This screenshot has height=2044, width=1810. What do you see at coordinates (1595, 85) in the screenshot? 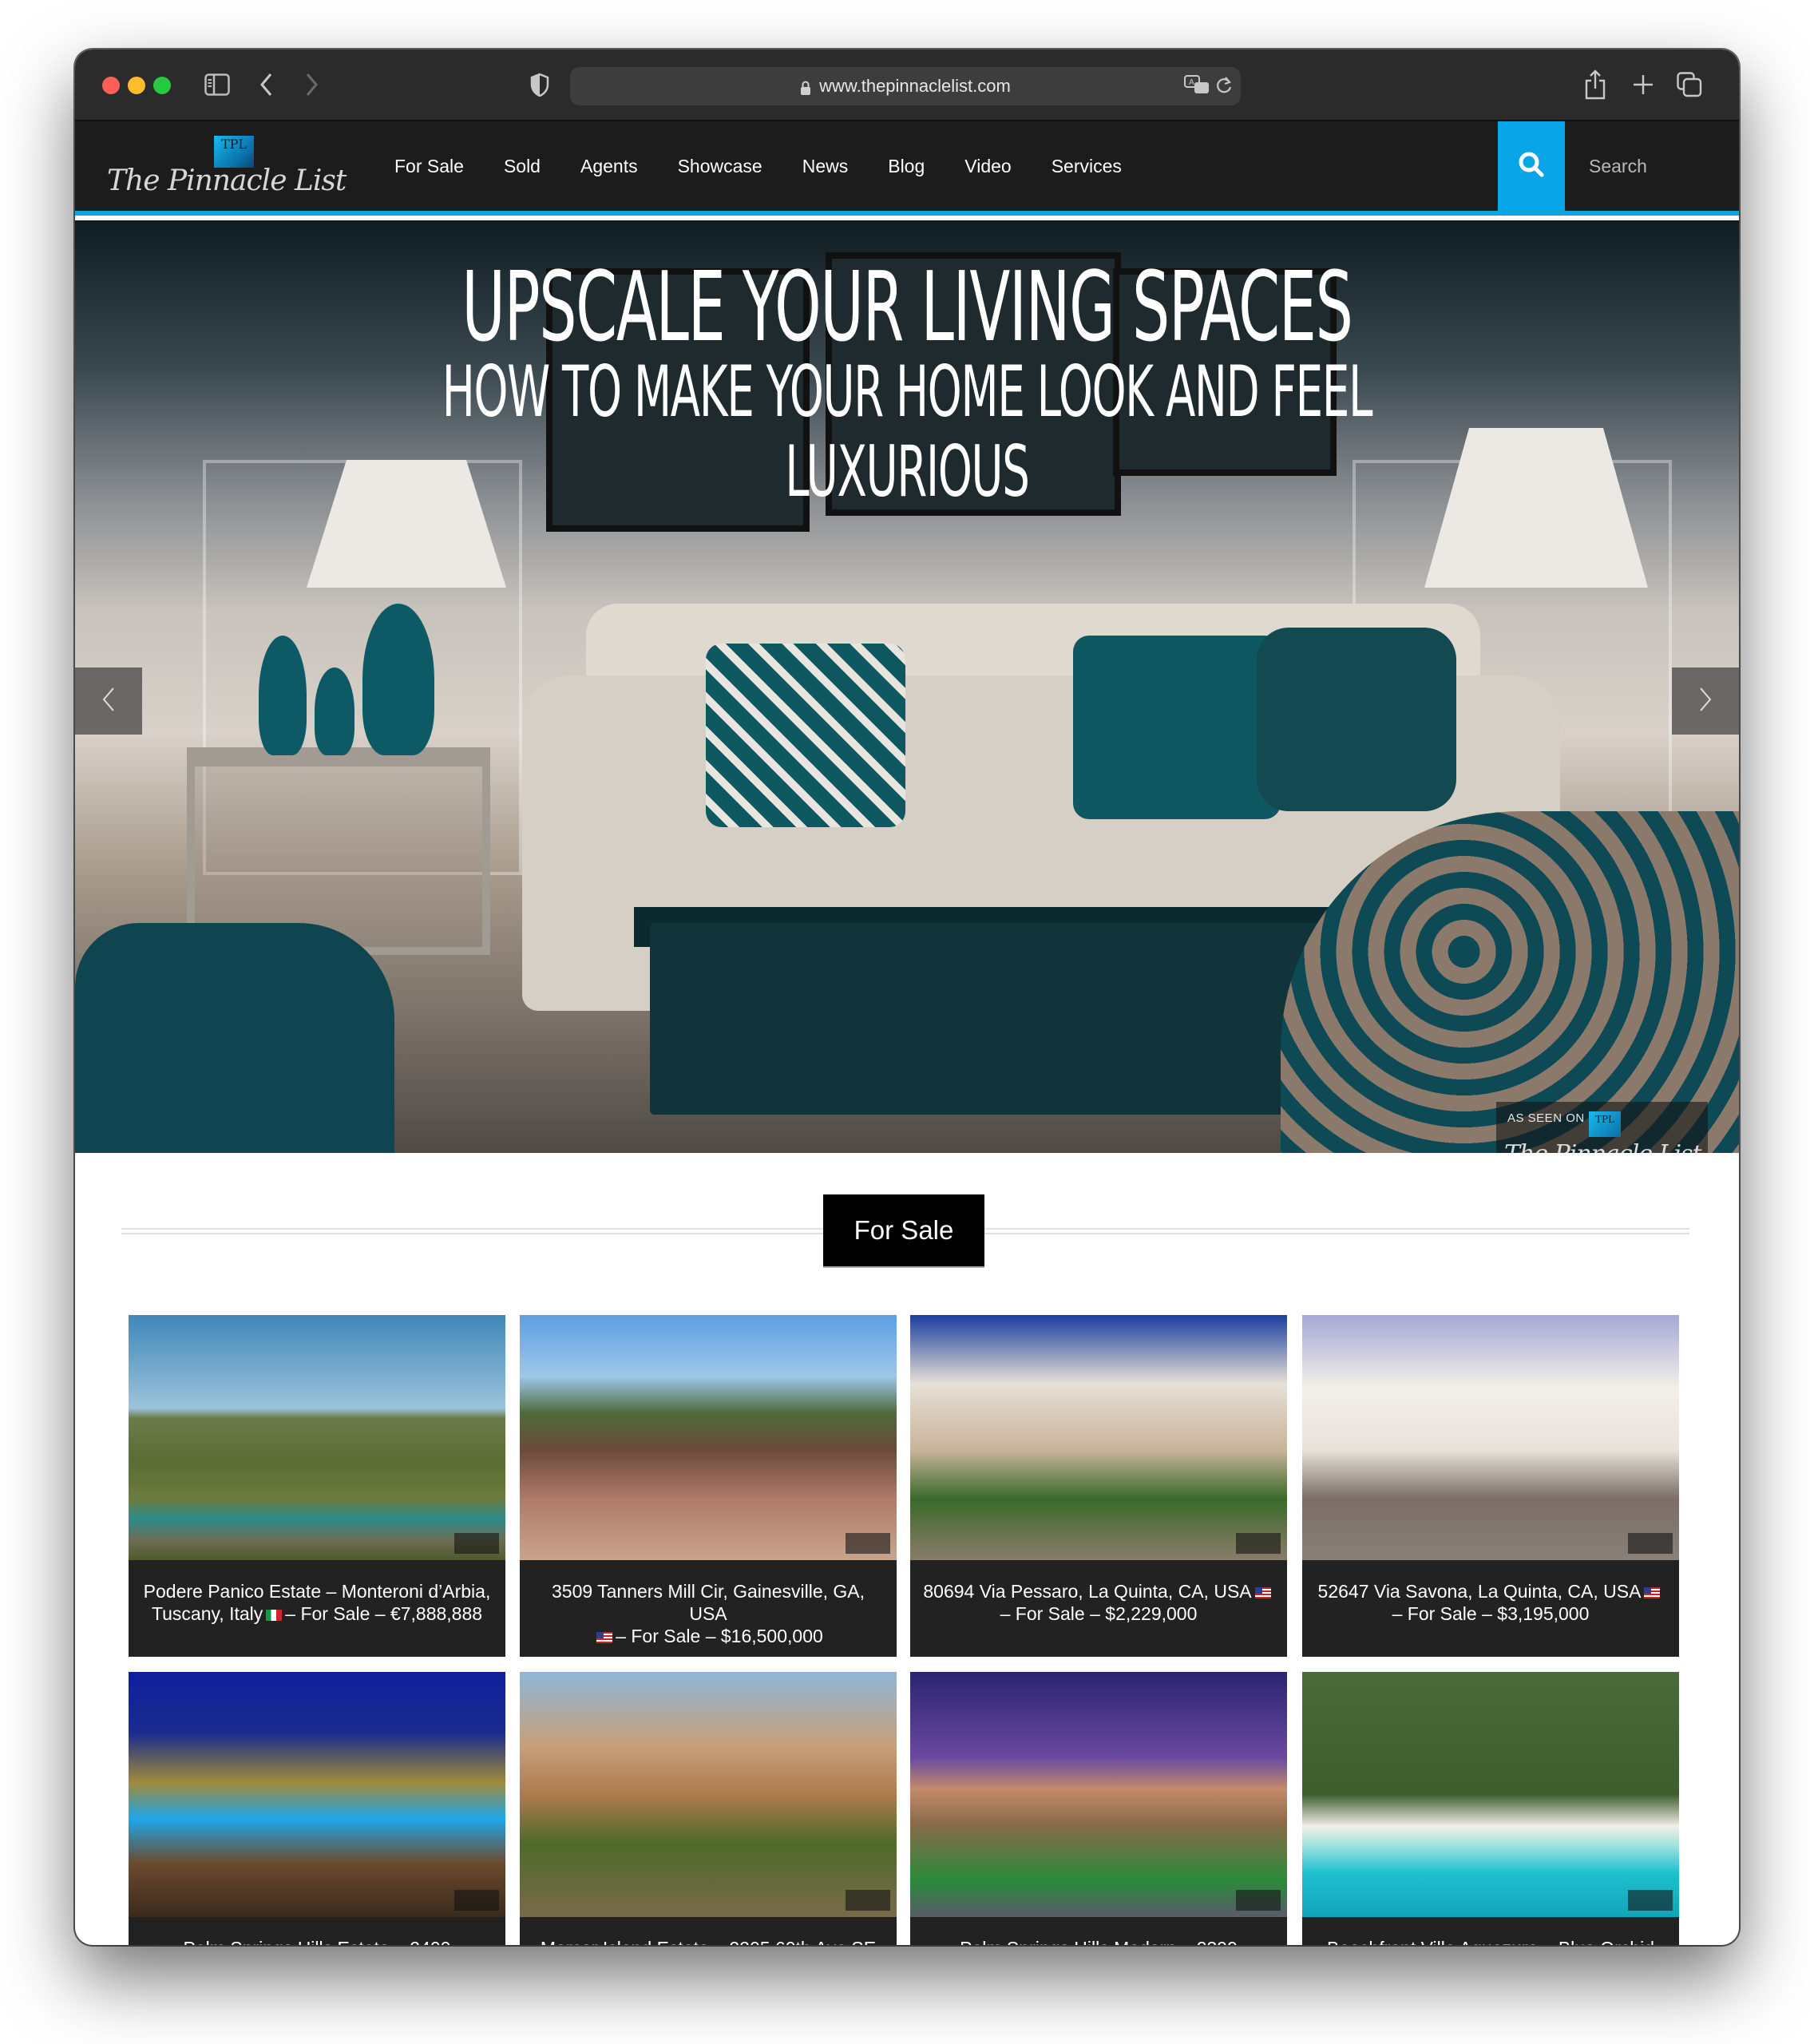
I see `share-icon` at bounding box center [1595, 85].